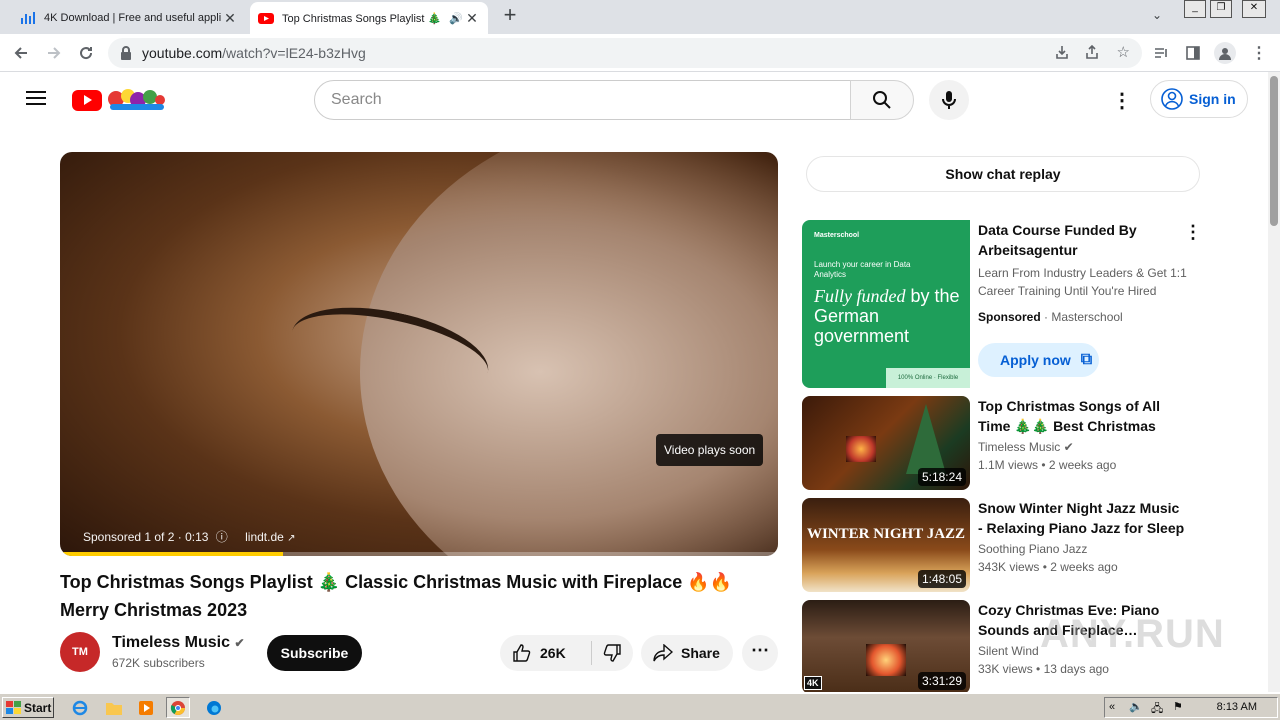  Describe the element at coordinates (1157, 15) in the screenshot. I see `tab-search-chevron-icon: ⌄` at that location.